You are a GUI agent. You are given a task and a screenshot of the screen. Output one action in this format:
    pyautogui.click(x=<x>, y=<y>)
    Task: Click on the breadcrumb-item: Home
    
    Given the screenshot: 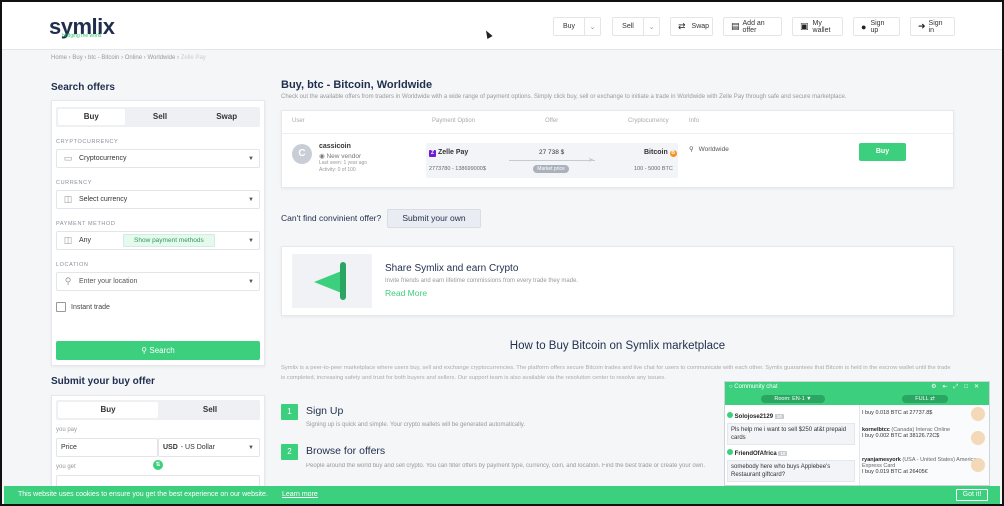 What is the action you would take?
    pyautogui.click(x=59, y=58)
    